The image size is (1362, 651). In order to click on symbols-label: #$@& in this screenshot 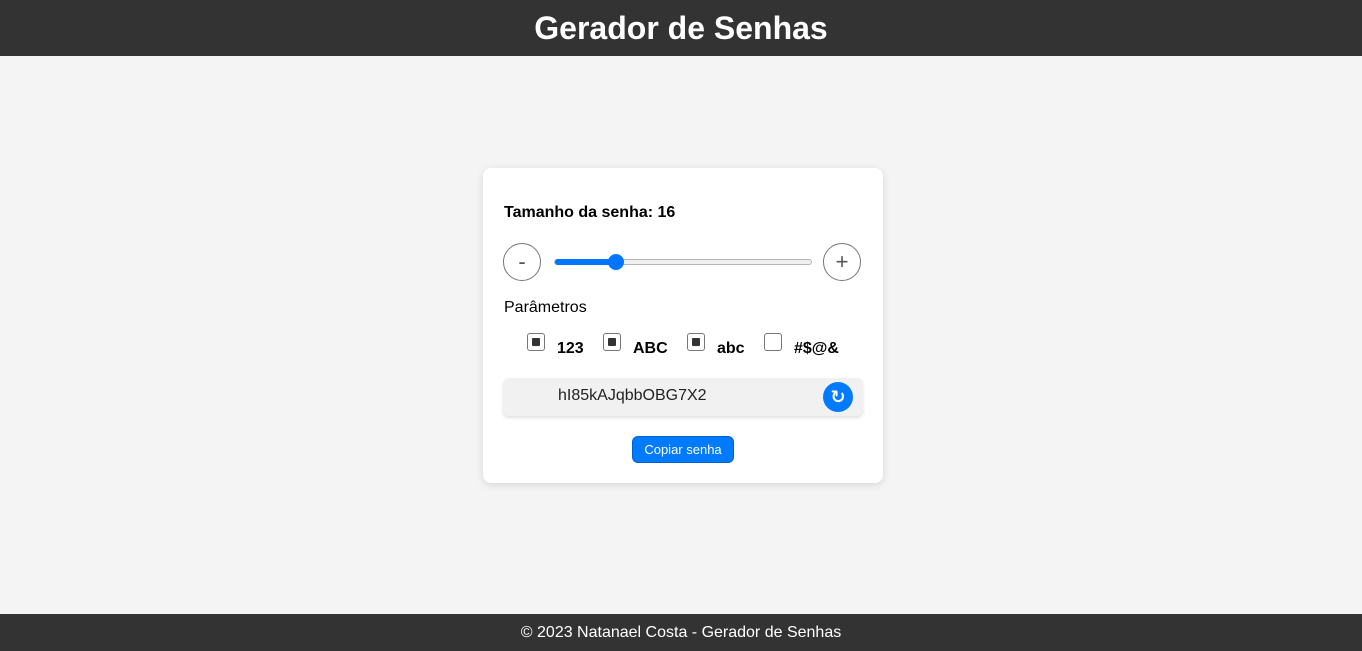, I will do `click(816, 348)`.